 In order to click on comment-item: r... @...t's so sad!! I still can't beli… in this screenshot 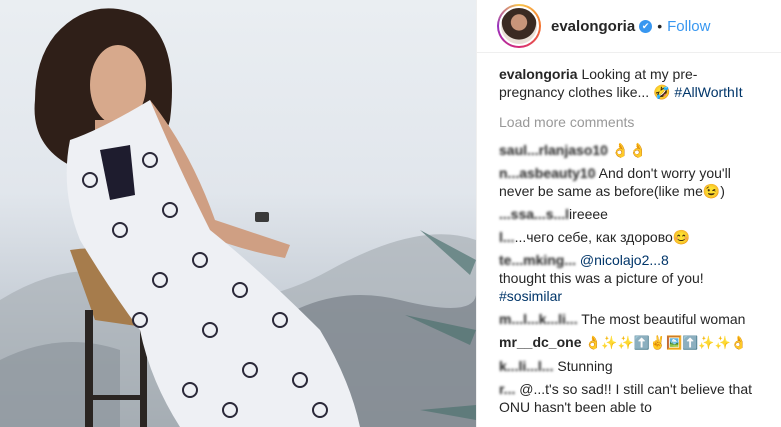, I will do `click(629, 398)`.